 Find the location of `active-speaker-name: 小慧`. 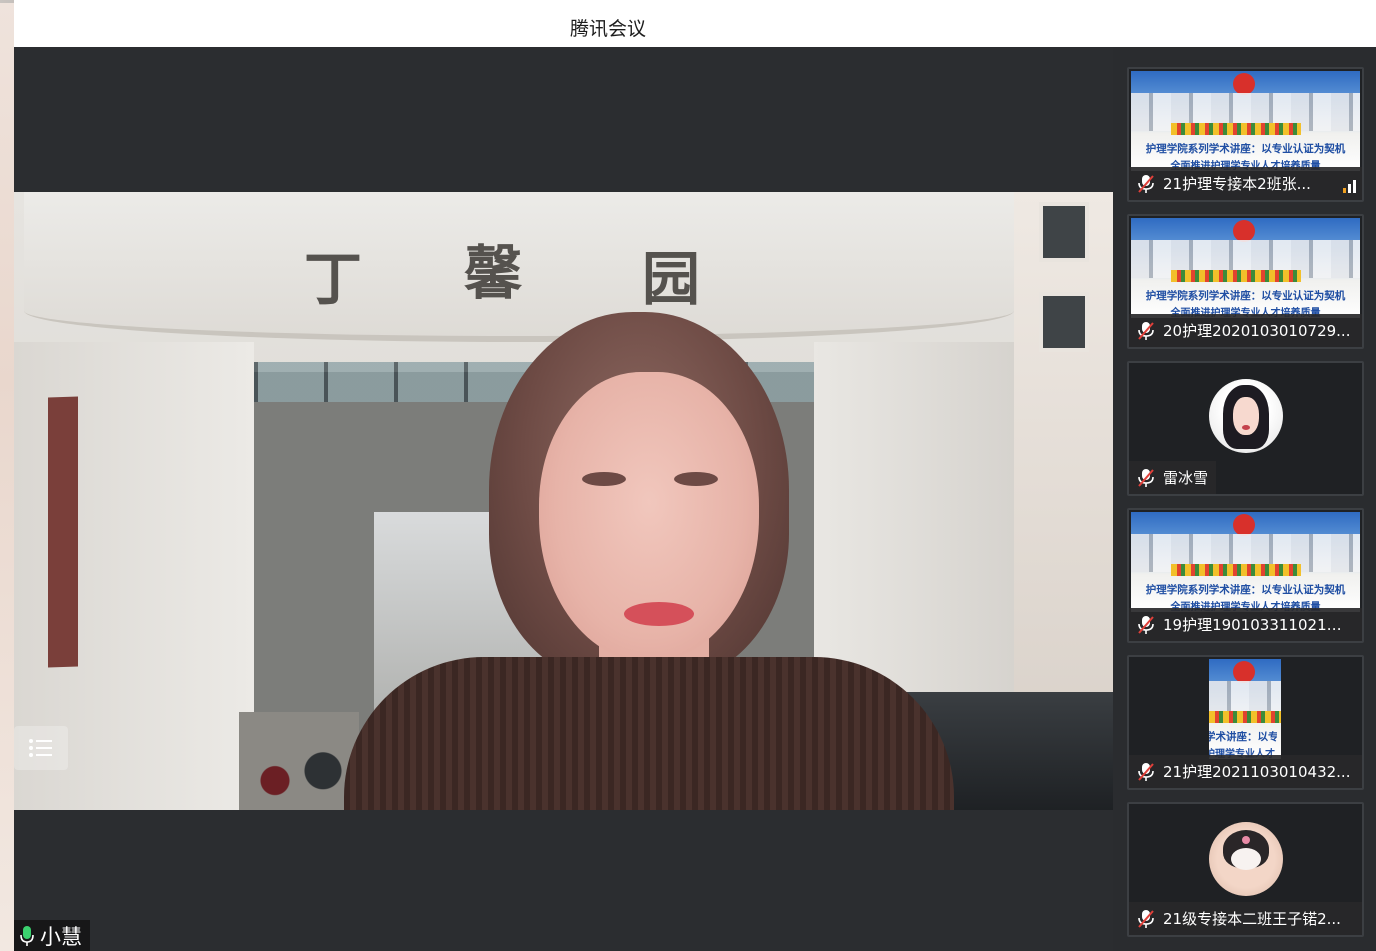

active-speaker-name: 小慧 is located at coordinates (61, 936).